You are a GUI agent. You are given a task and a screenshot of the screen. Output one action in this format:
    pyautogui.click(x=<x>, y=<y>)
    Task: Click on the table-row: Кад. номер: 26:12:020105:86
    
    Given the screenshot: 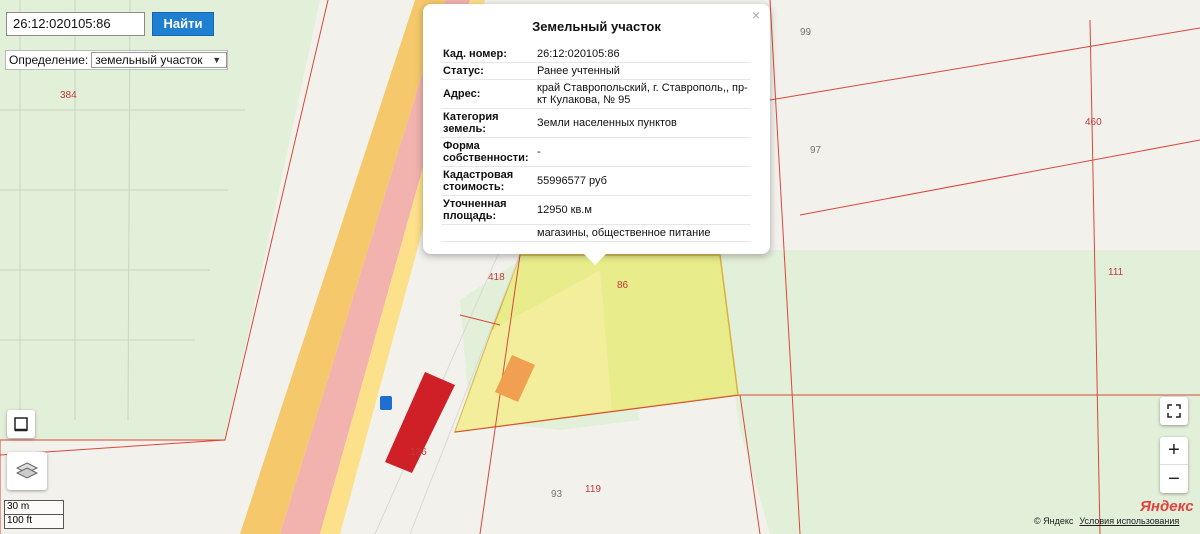 What is the action you would take?
    pyautogui.click(x=596, y=54)
    